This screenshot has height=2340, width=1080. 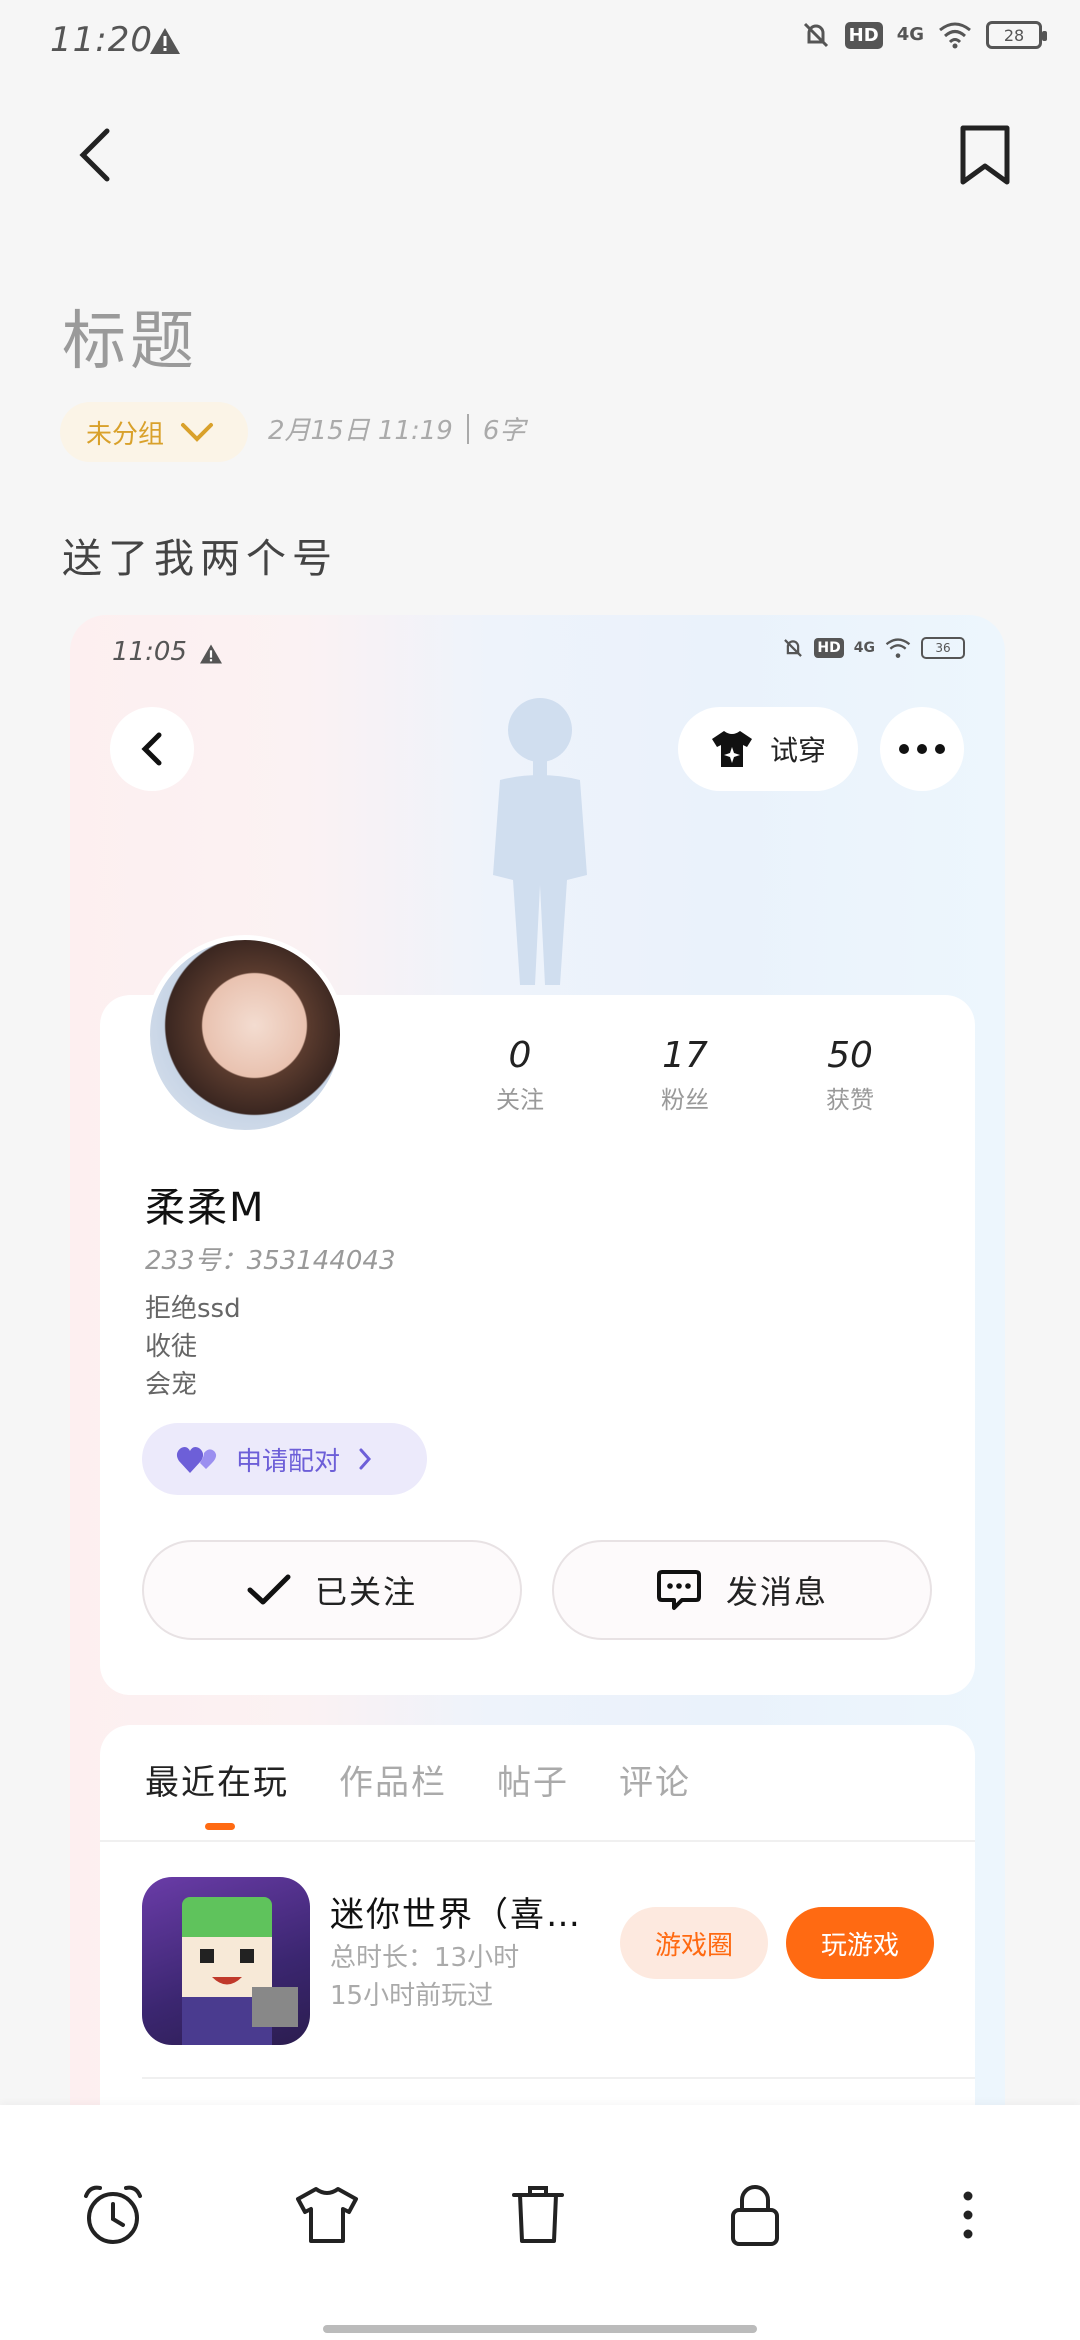 I want to click on avatar-figure-icon, so click(x=540, y=841).